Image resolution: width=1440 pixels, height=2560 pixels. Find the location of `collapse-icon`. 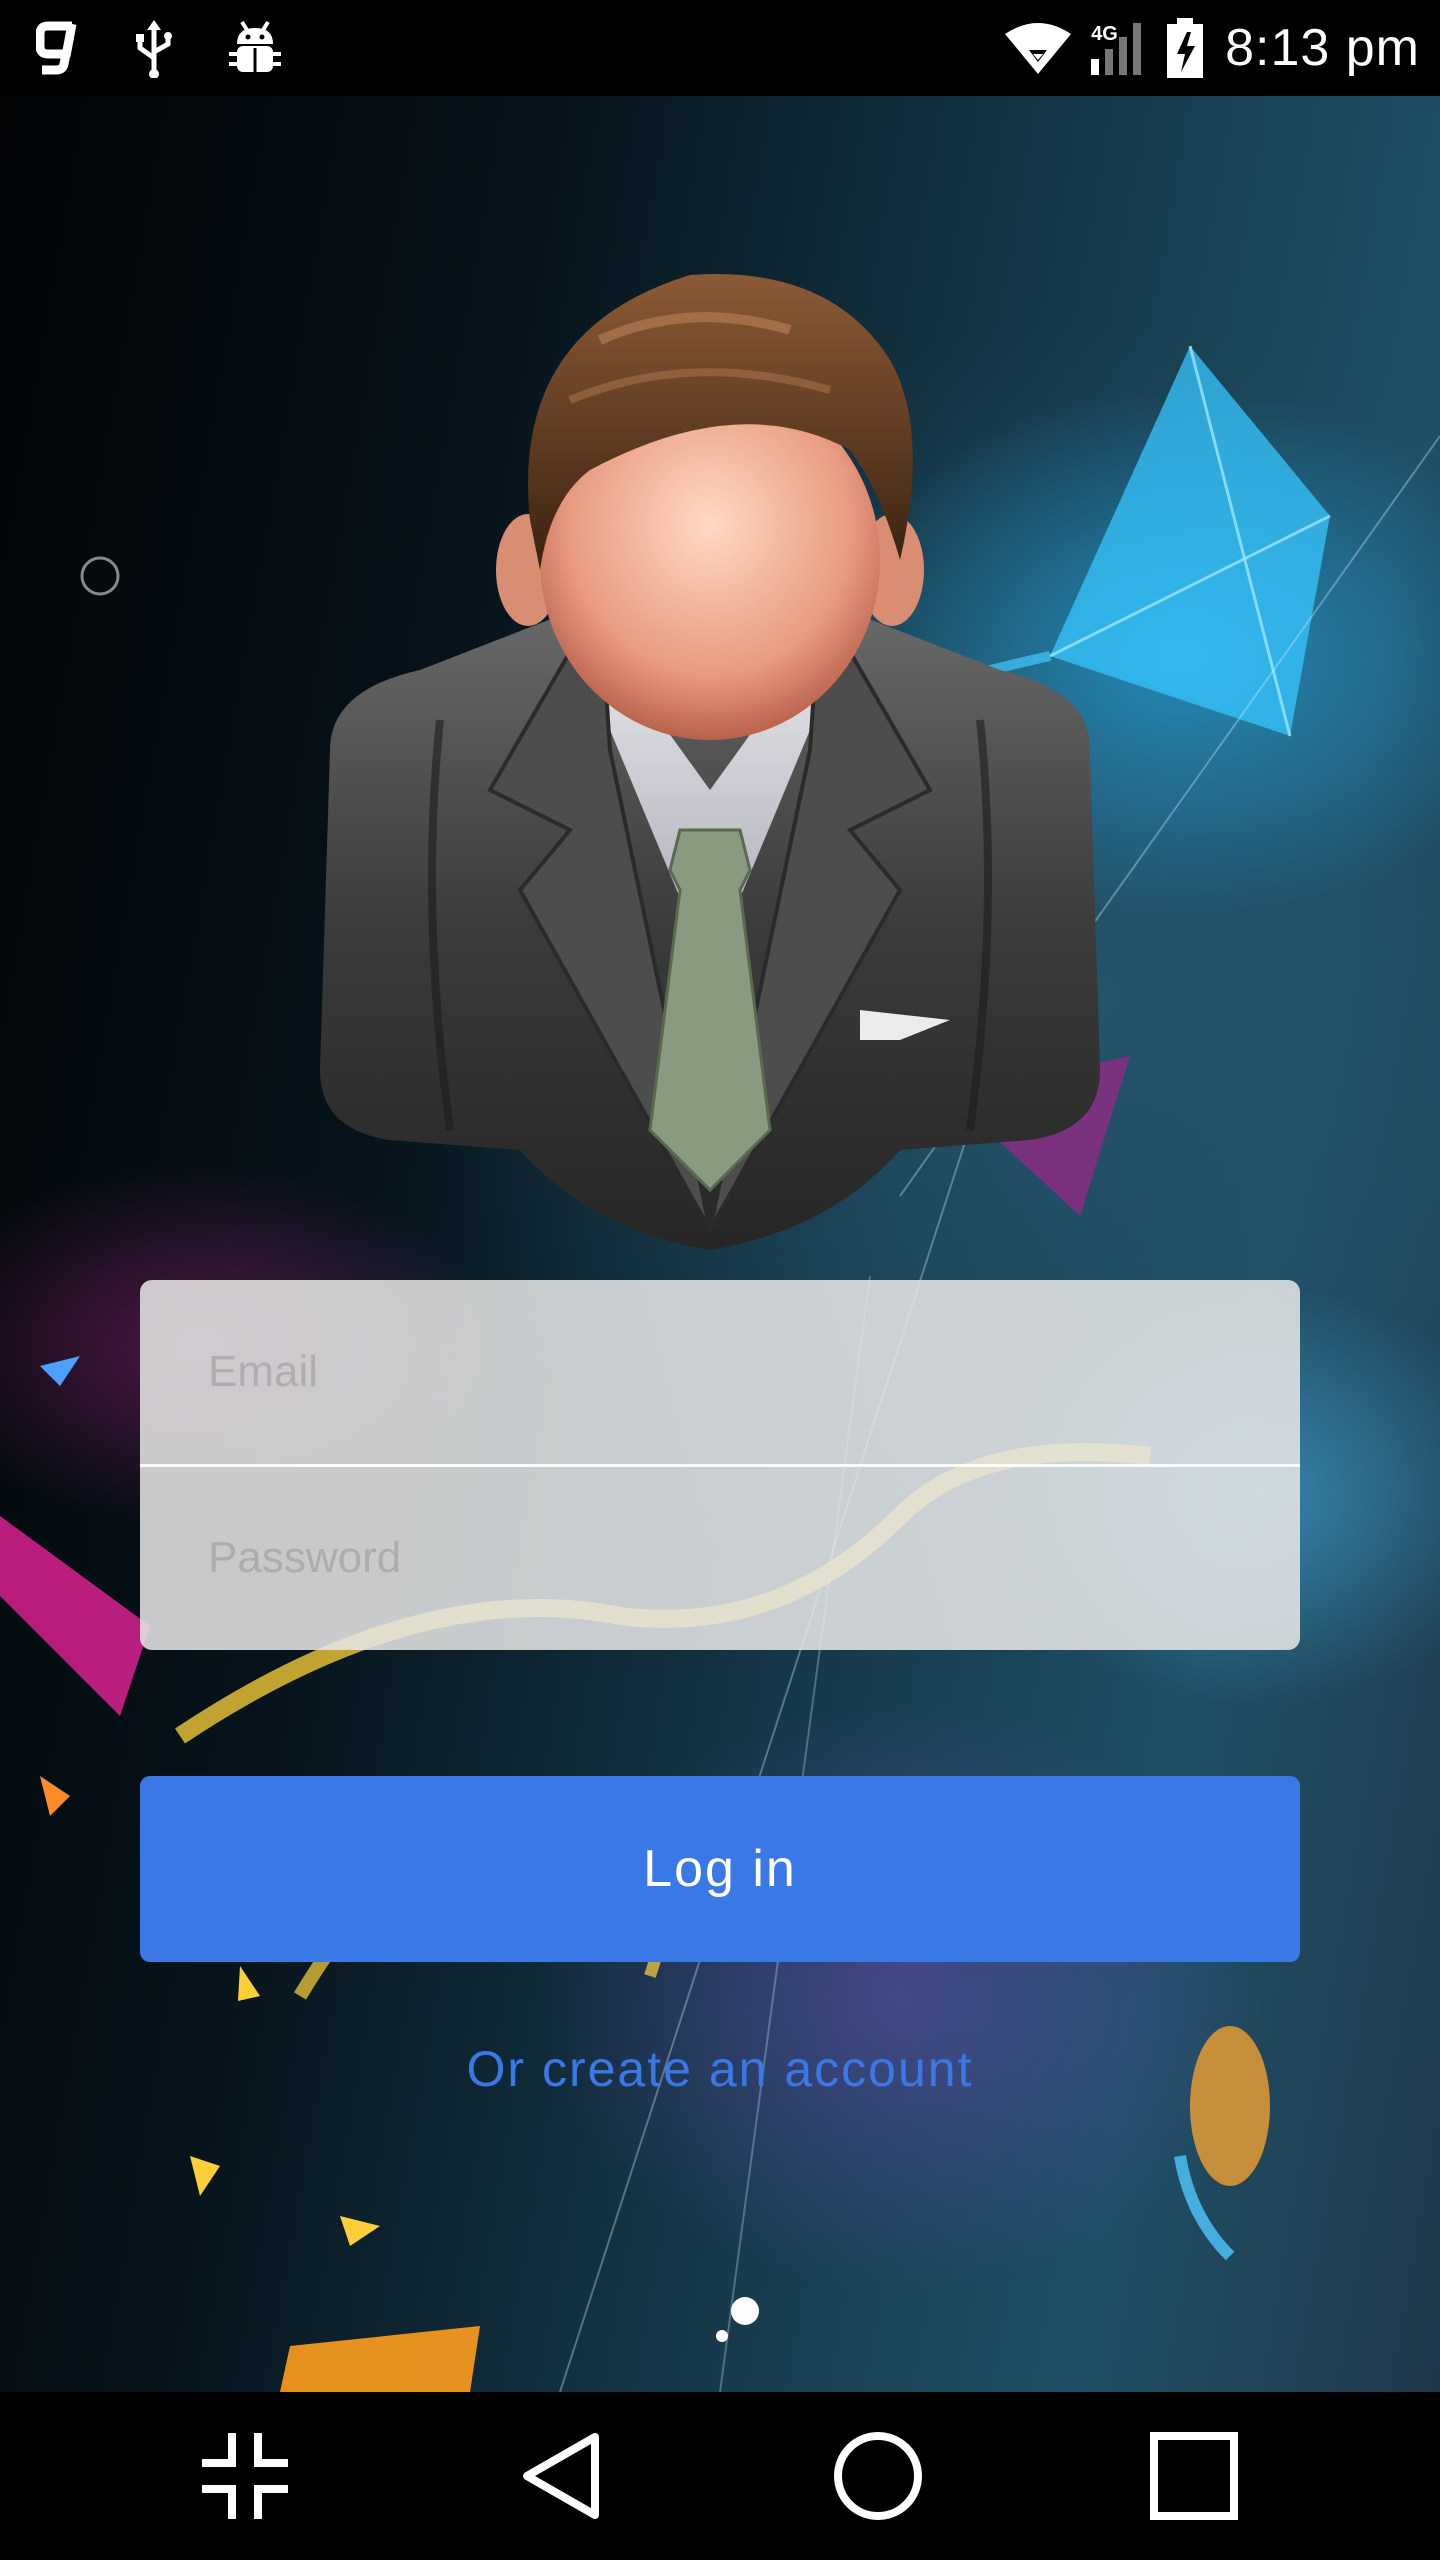

collapse-icon is located at coordinates (245, 2476).